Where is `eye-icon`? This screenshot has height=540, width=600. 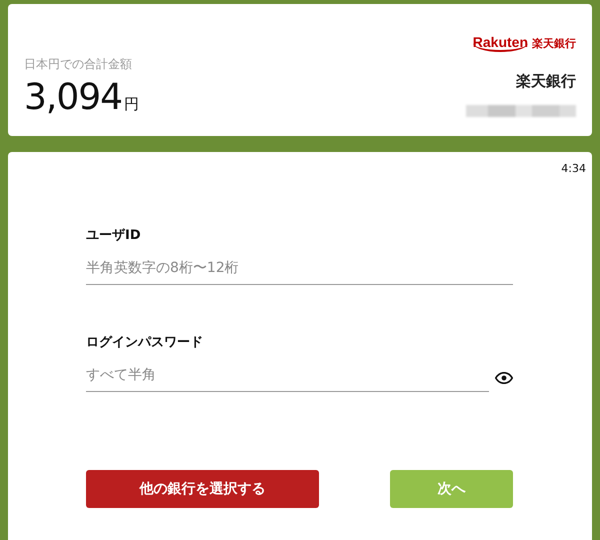 eye-icon is located at coordinates (504, 378).